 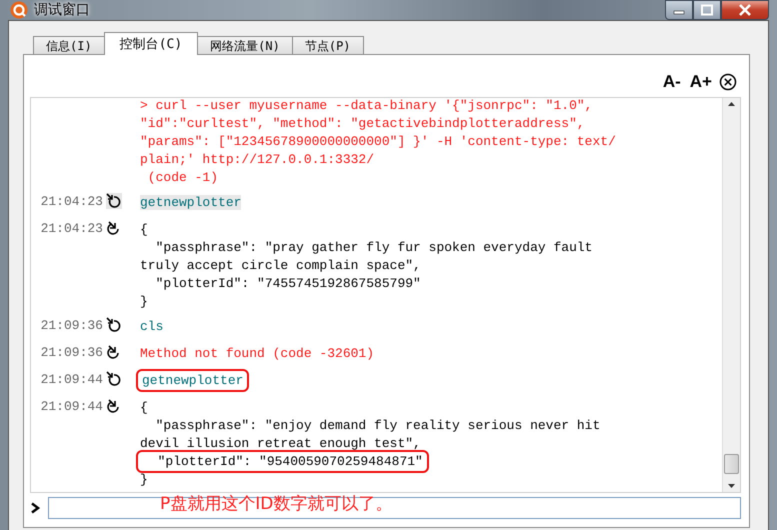 What do you see at coordinates (728, 82) in the screenshot?
I see `clear-icon` at bounding box center [728, 82].